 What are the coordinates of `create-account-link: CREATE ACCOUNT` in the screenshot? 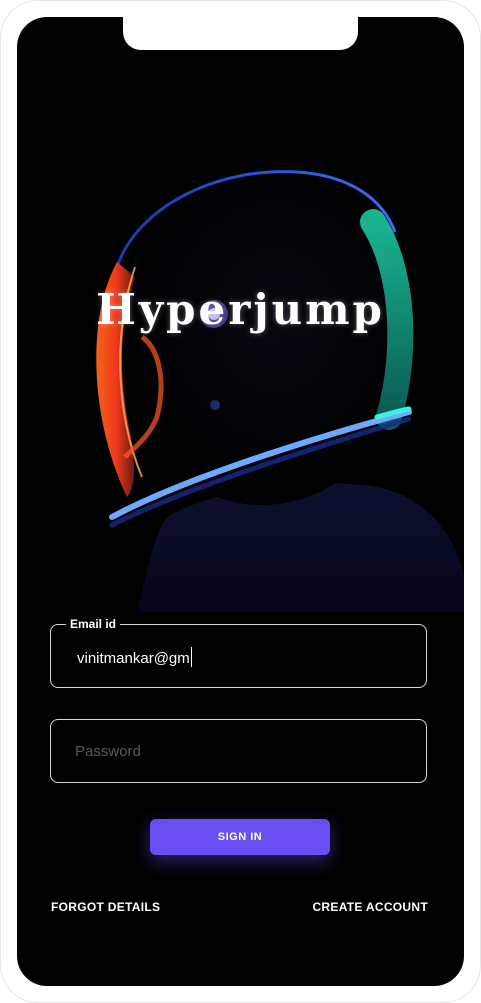 It's located at (370, 907).